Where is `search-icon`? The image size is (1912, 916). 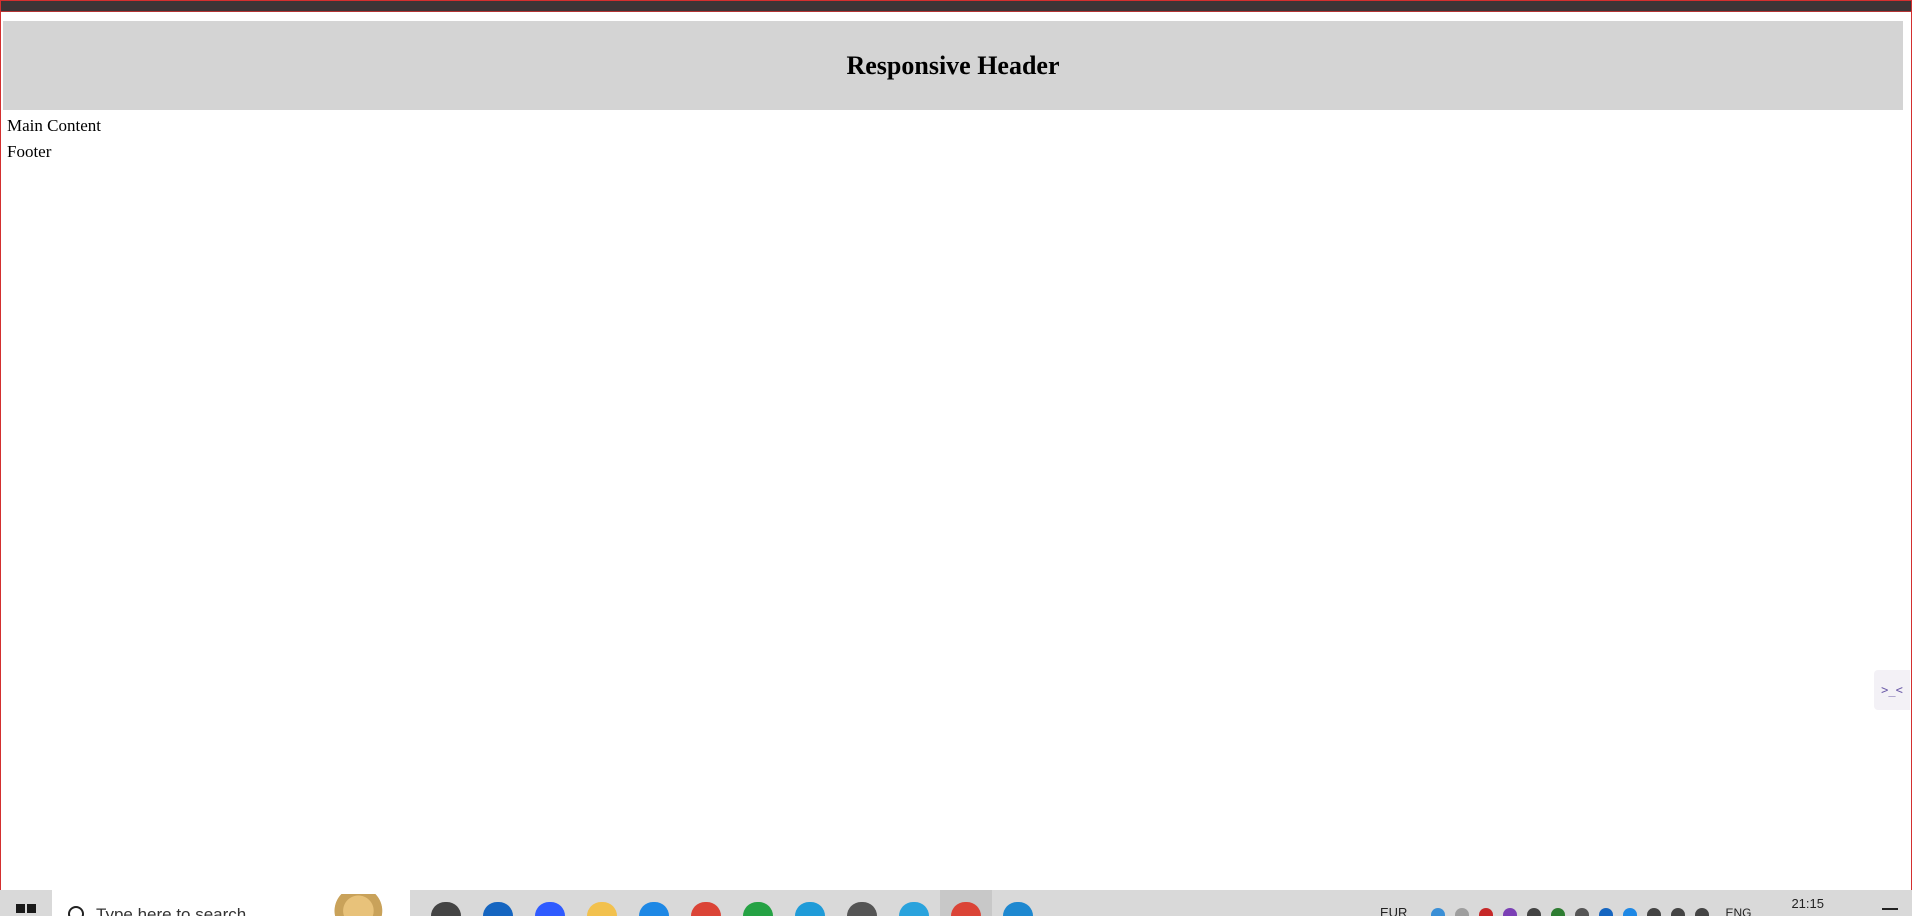 search-icon is located at coordinates (76, 911).